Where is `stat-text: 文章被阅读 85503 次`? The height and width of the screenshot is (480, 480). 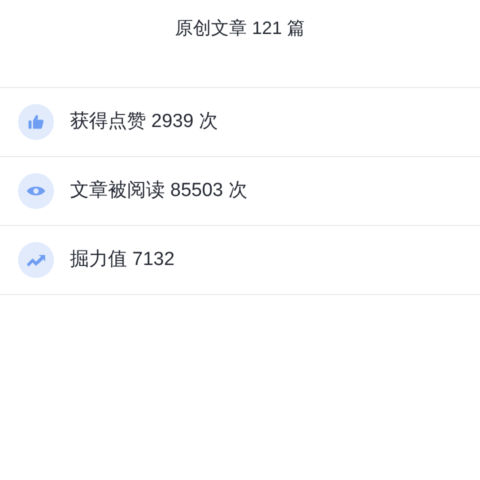 stat-text: 文章被阅读 85503 次 is located at coordinates (159, 191).